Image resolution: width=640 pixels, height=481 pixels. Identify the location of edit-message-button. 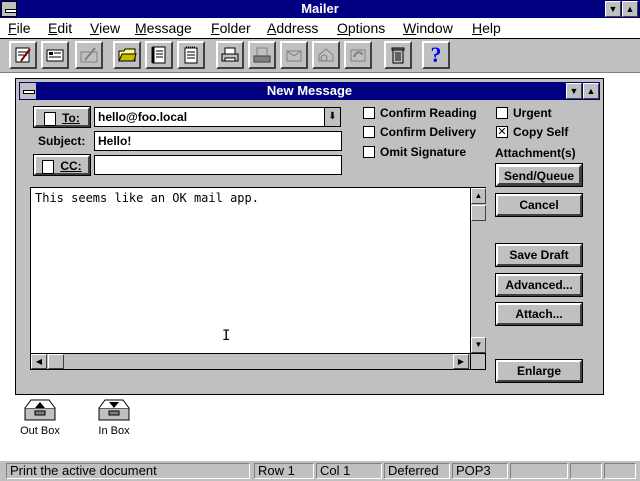
(55, 55).